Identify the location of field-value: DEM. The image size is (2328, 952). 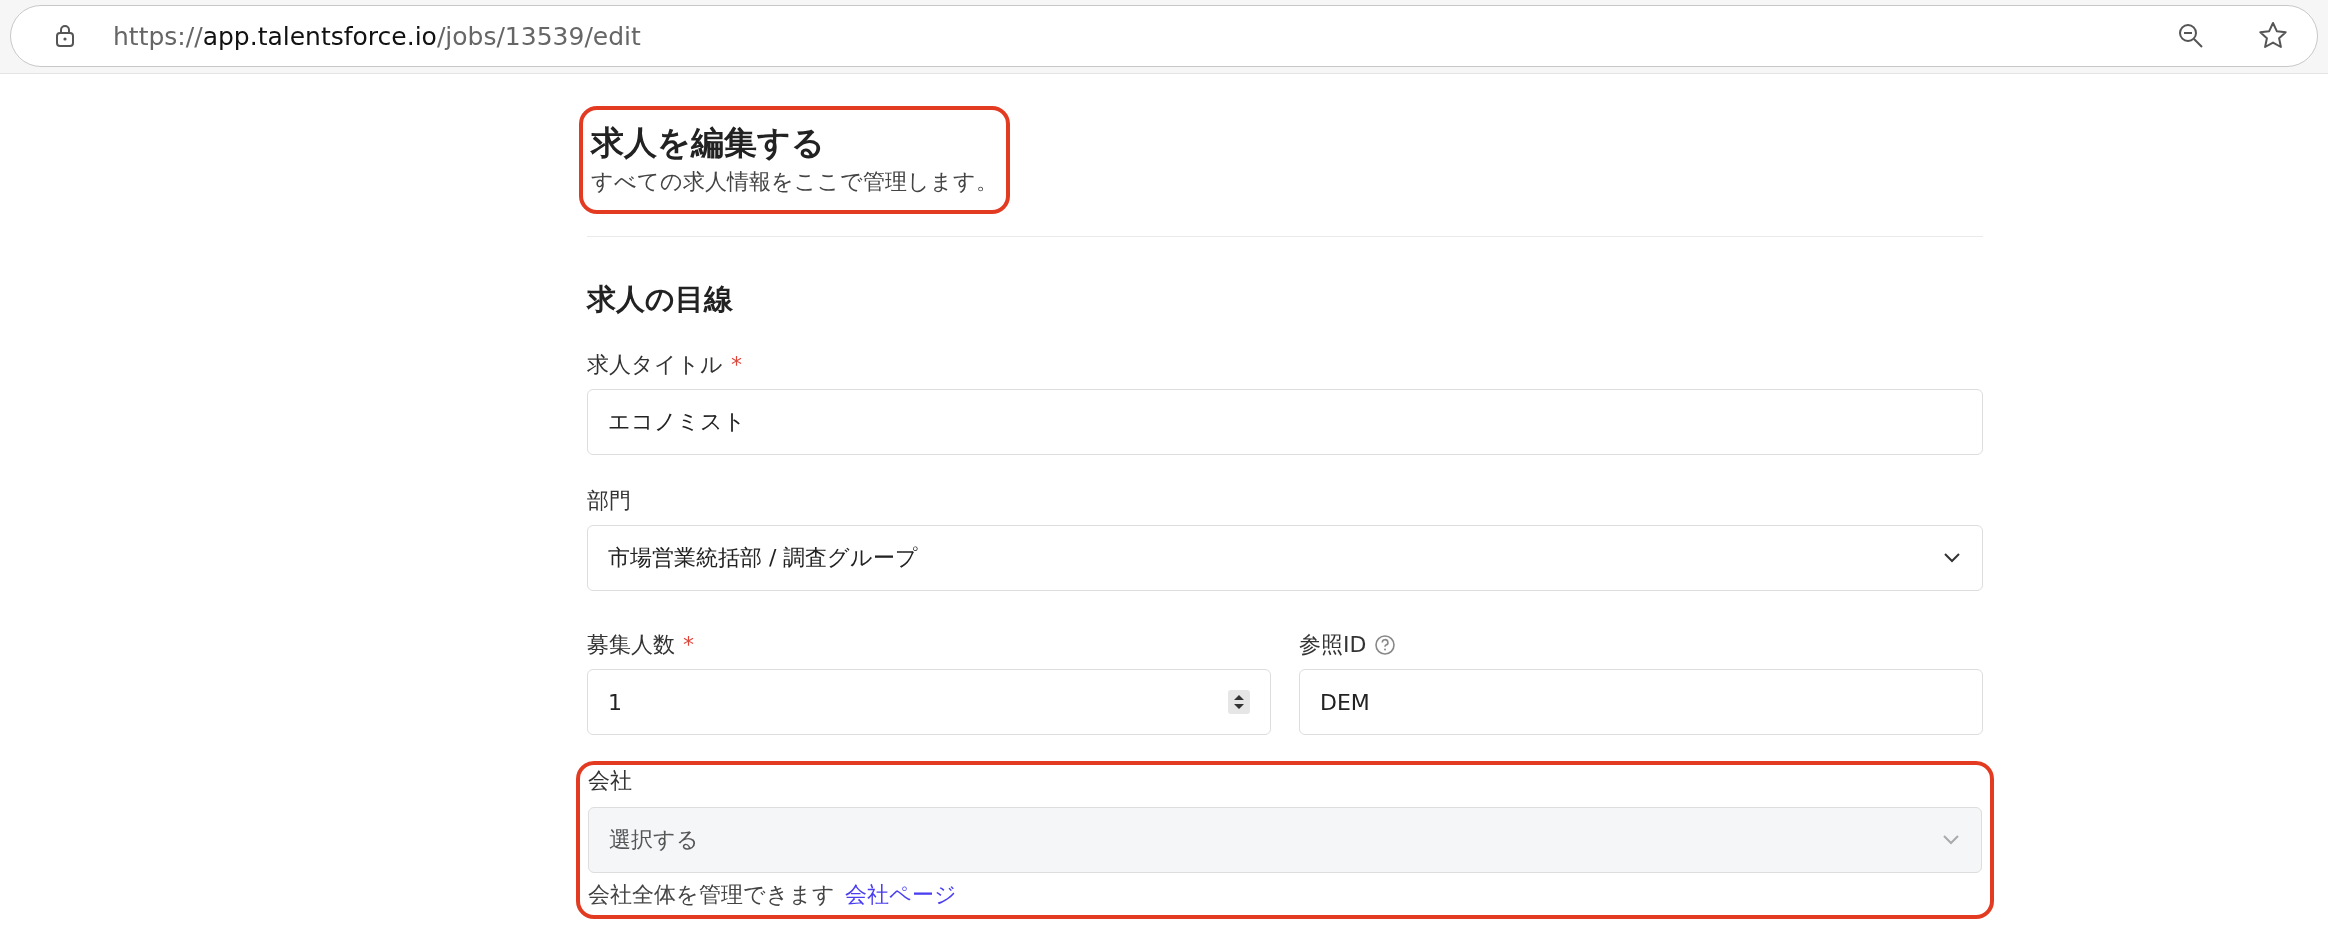
(1345, 702).